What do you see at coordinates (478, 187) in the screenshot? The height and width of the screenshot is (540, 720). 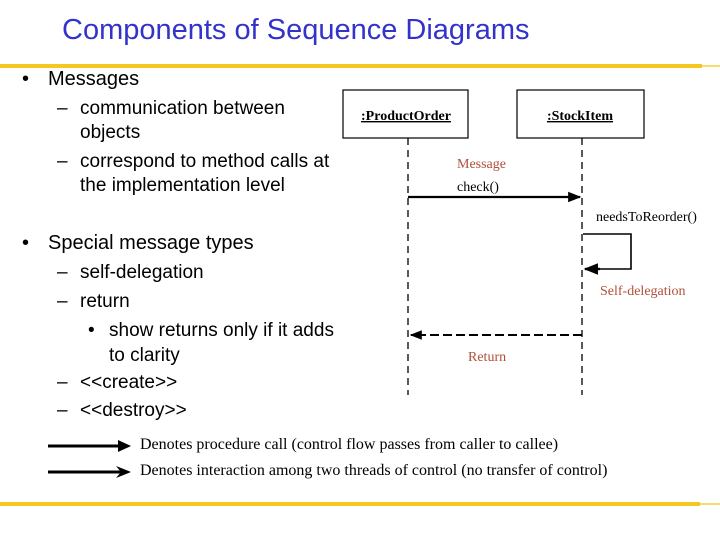 I see `message-label-check: check()` at bounding box center [478, 187].